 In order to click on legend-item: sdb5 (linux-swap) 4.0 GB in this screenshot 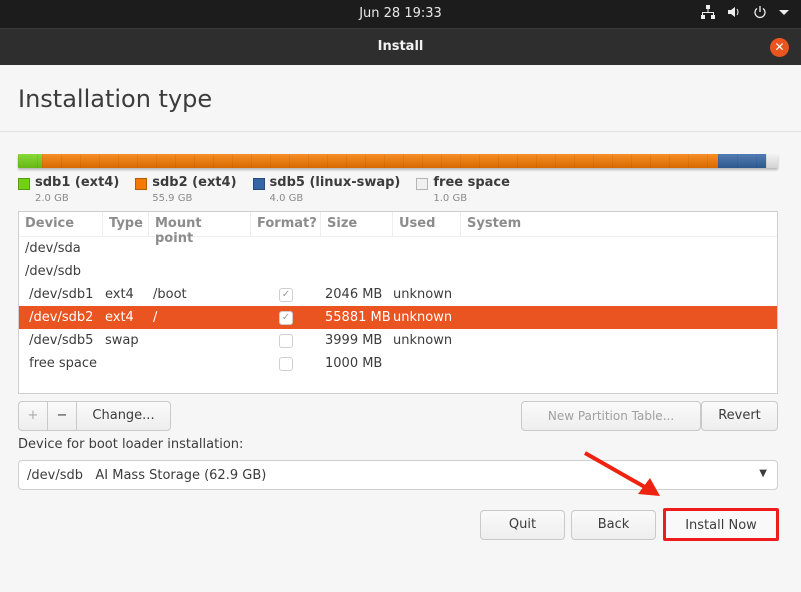, I will do `click(326, 189)`.